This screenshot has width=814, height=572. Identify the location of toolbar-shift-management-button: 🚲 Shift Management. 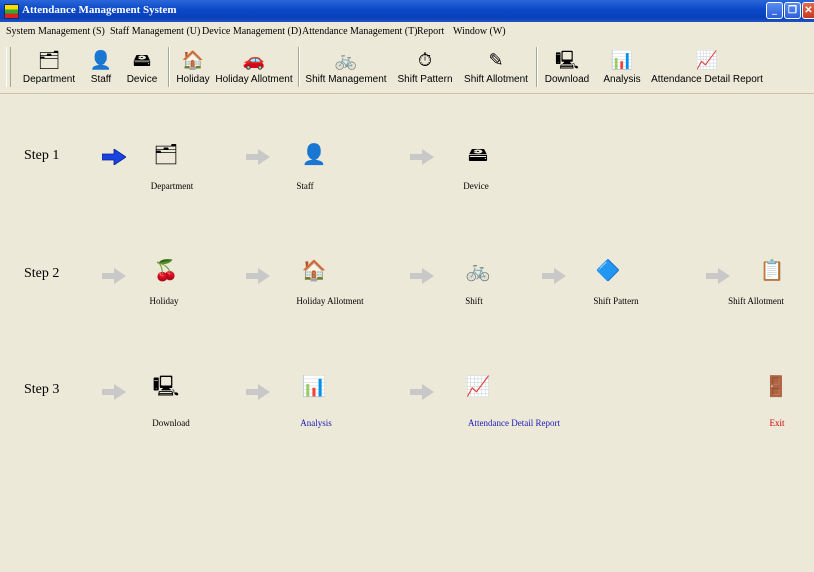
(346, 66).